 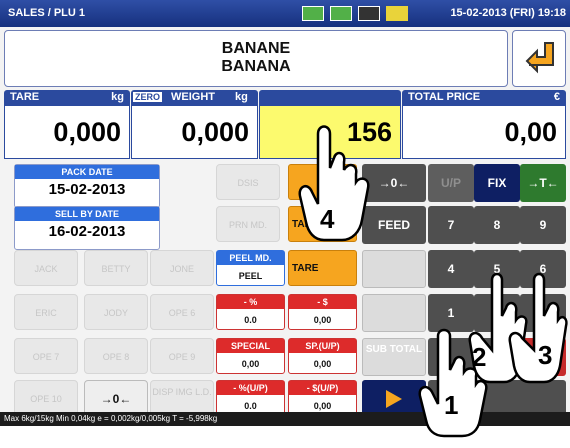 I want to click on key-8: 8, so click(x=497, y=225).